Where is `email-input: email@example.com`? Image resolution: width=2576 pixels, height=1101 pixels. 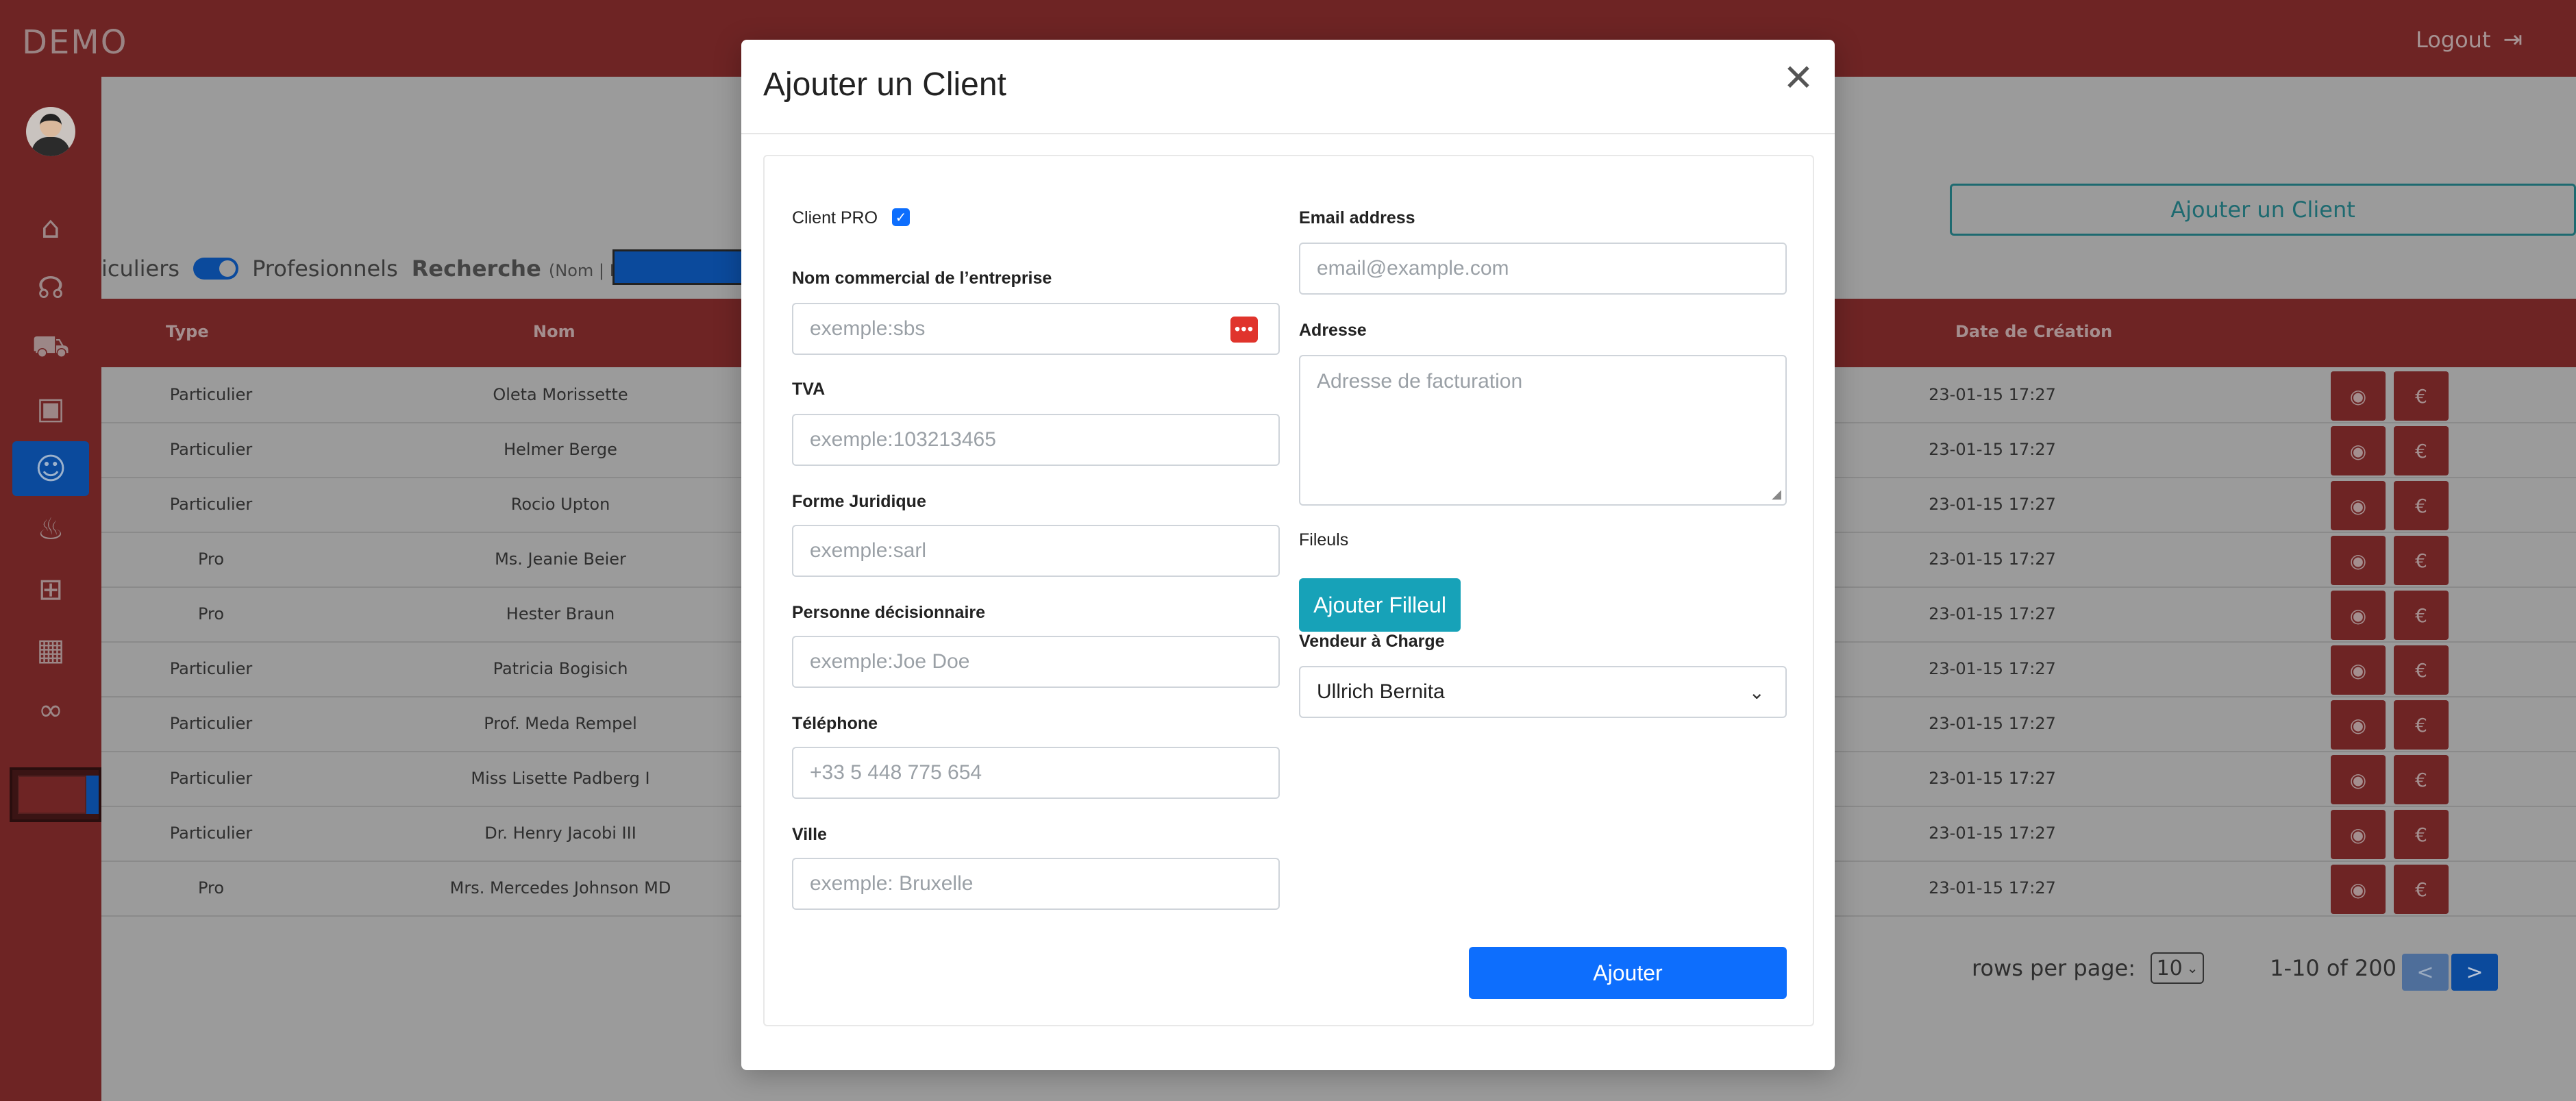
email-input: email@example.com is located at coordinates (1543, 269).